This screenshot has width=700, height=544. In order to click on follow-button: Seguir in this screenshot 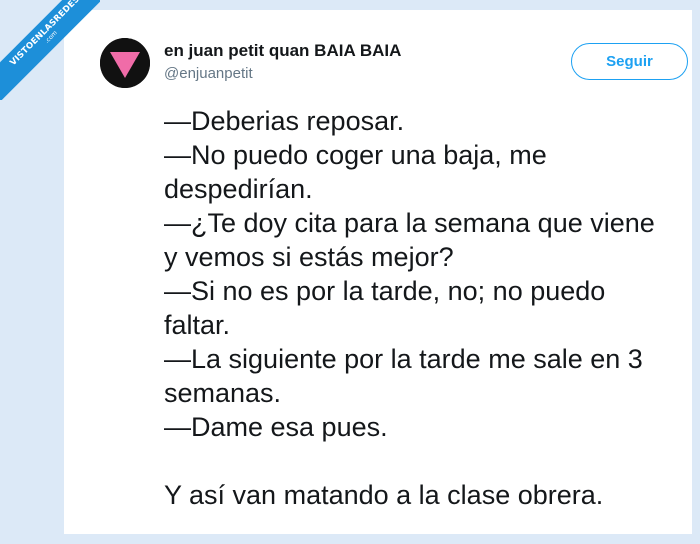, I will do `click(629, 61)`.